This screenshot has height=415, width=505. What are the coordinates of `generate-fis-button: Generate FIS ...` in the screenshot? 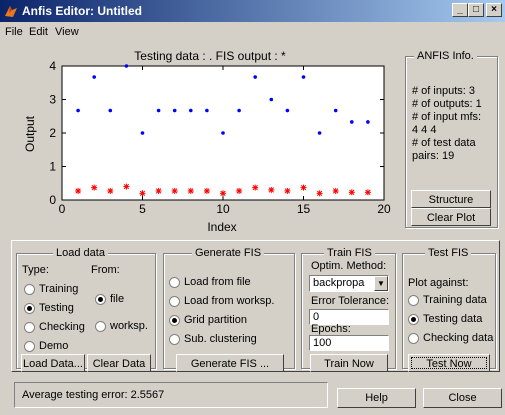 It's located at (230, 363).